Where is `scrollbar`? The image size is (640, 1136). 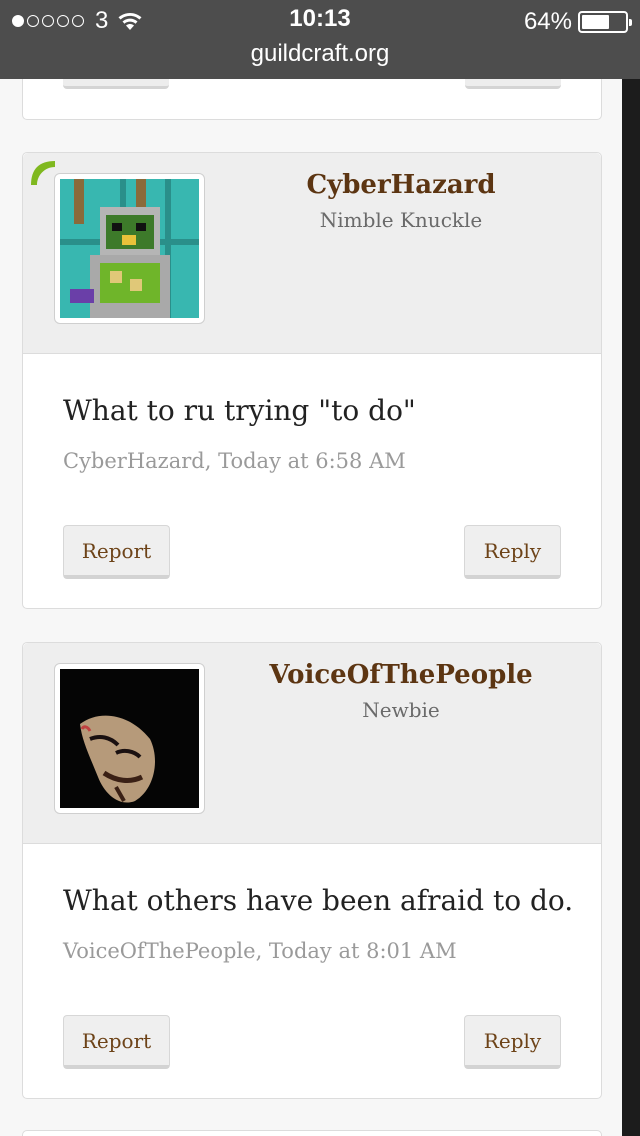
scrollbar is located at coordinates (631, 607).